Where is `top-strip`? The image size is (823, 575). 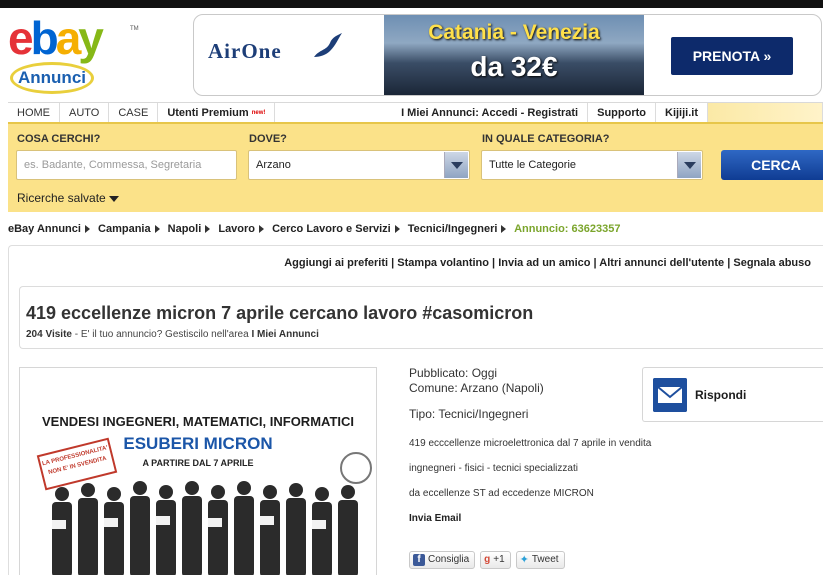
top-strip is located at coordinates (411, 4).